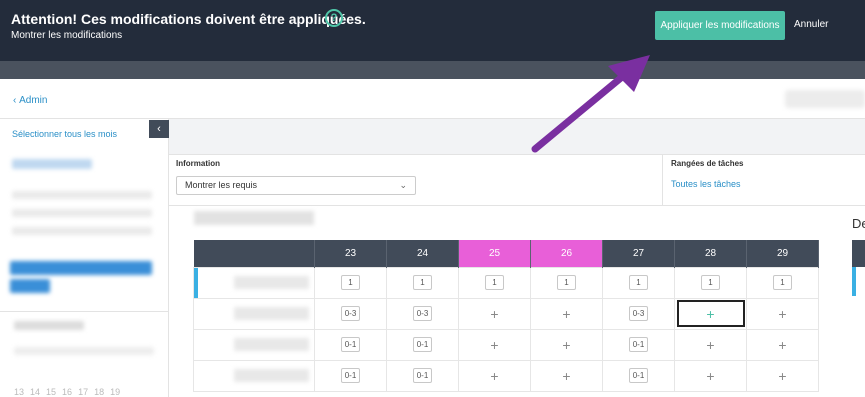 The width and height of the screenshot is (865, 397). Describe the element at coordinates (66, 35) in the screenshot. I see `show-changes-link: Montrer les modifications` at that location.